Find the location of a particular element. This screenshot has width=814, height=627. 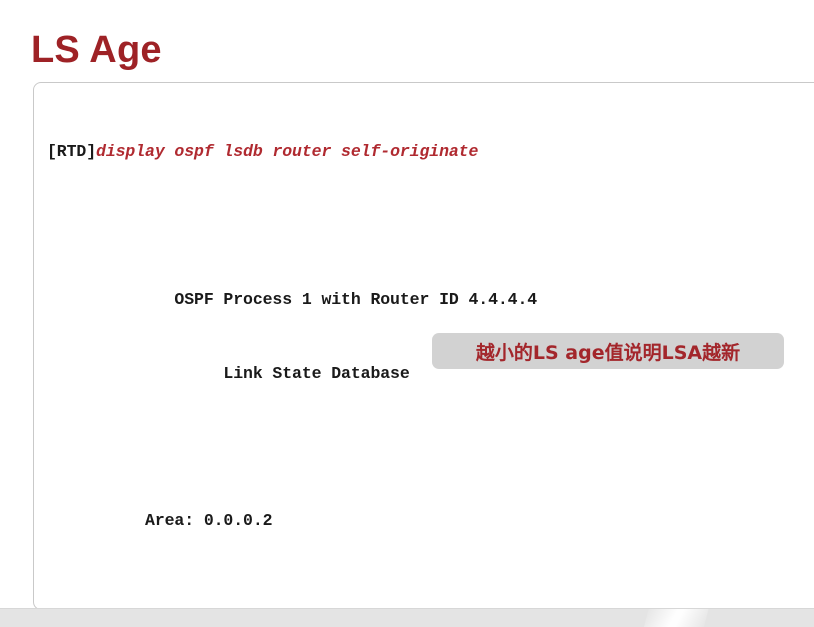

page-title: LS Age is located at coordinates (96, 50).